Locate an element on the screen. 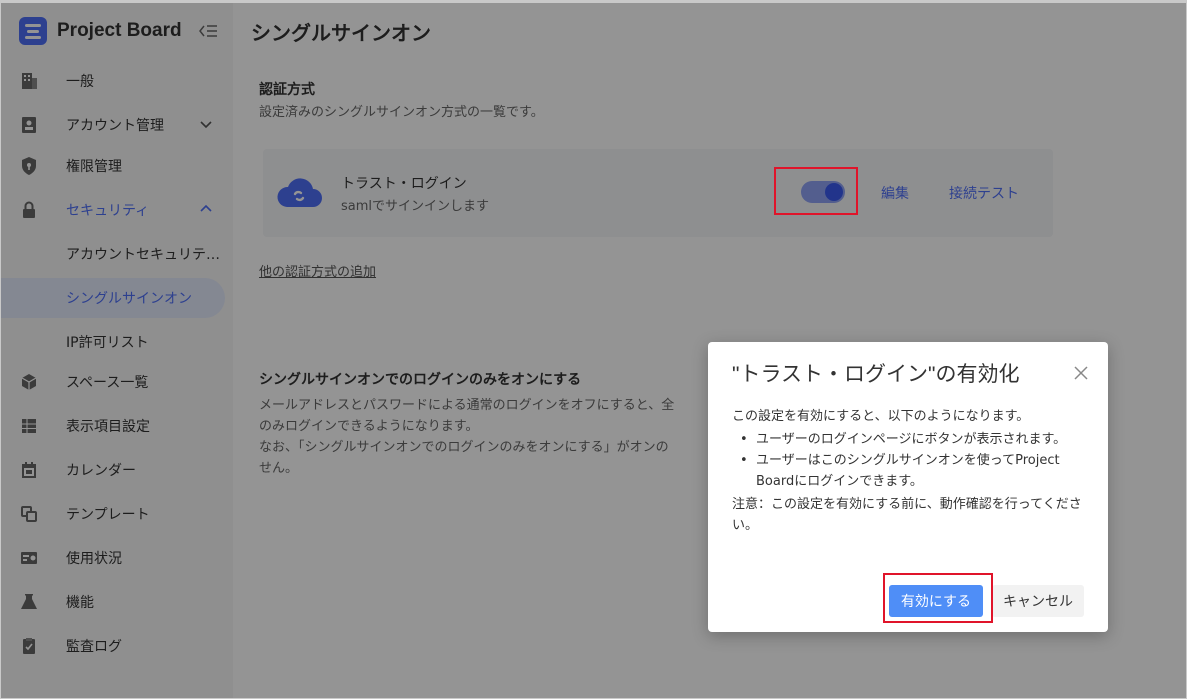  enable-button-highlight-box is located at coordinates (938, 598).